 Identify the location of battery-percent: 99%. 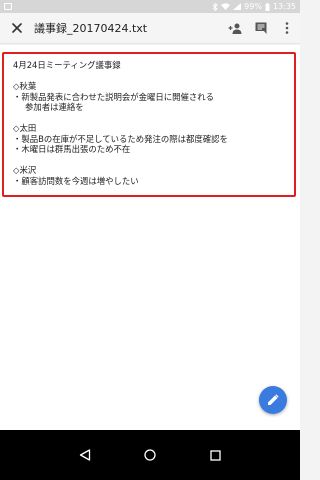
(253, 6).